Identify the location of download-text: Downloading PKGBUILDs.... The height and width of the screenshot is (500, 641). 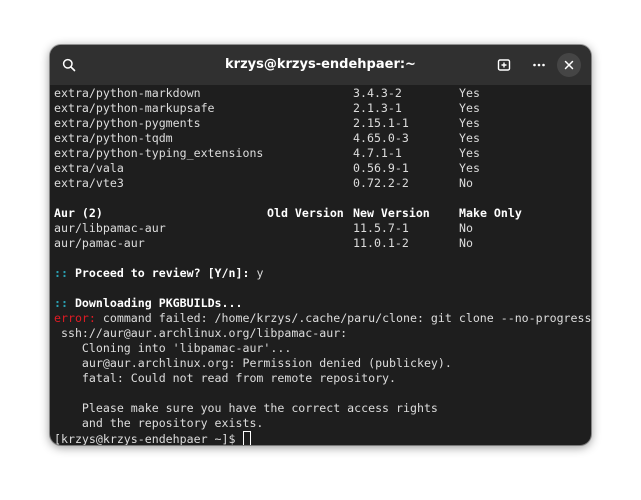
(158, 303).